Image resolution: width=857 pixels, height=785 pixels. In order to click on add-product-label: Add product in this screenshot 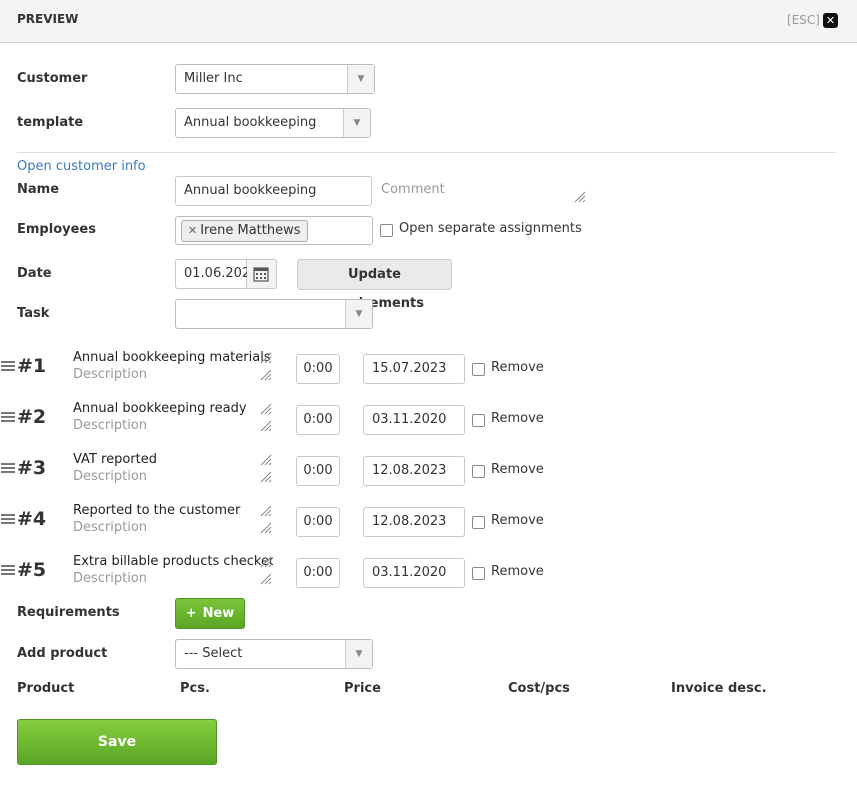, I will do `click(62, 653)`.